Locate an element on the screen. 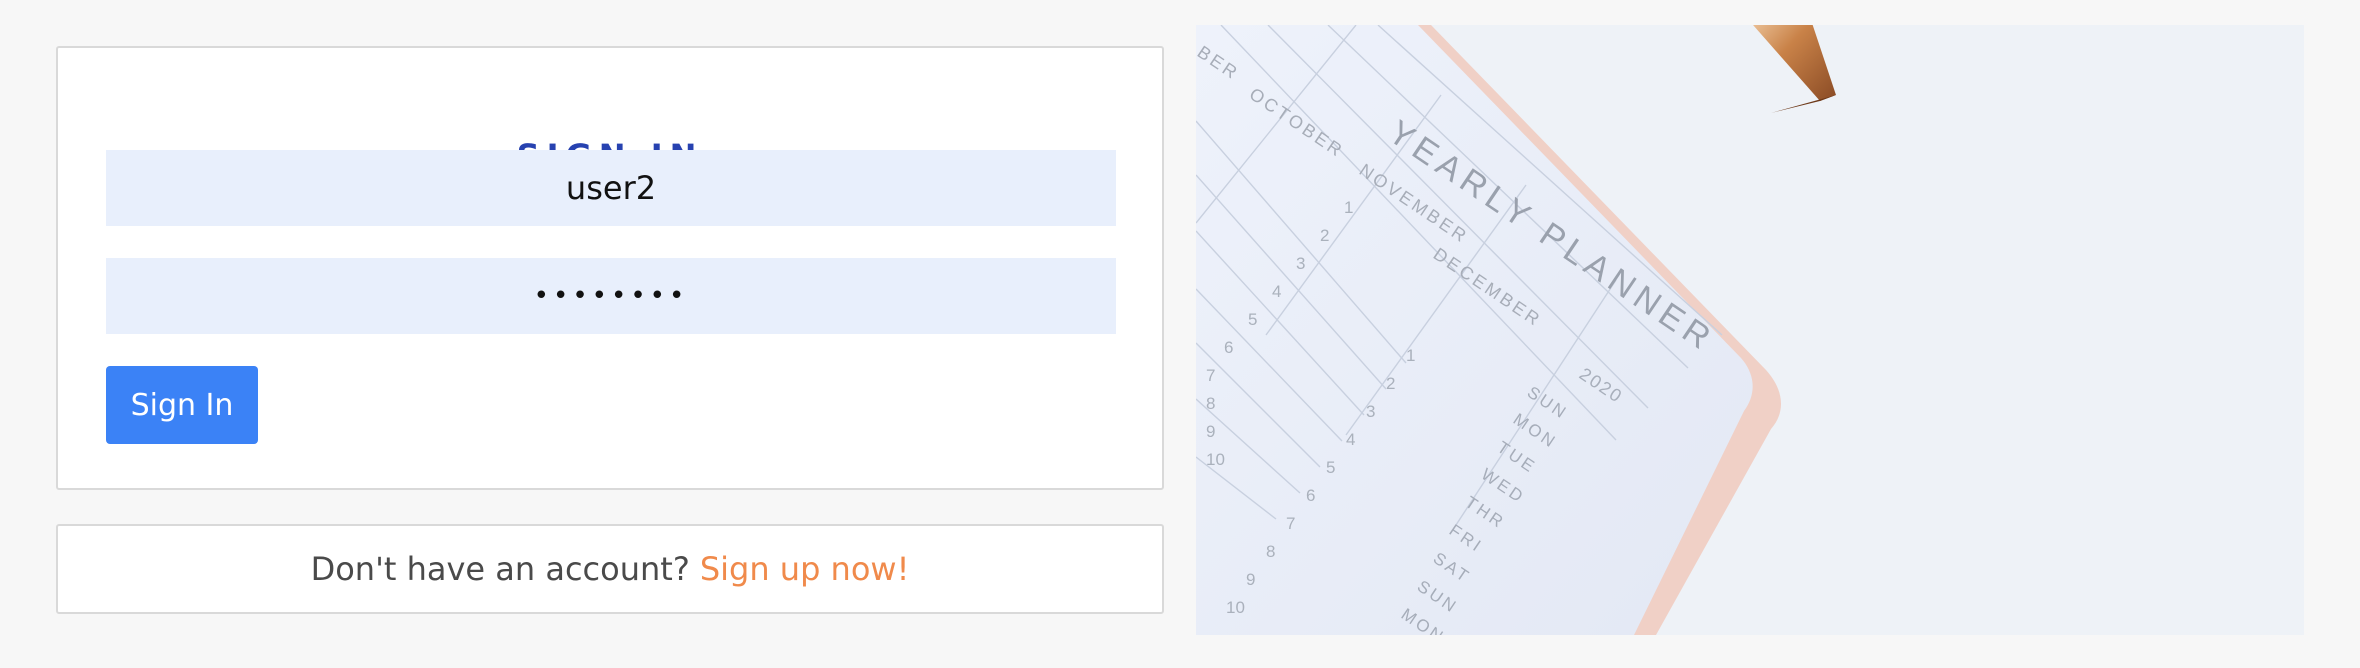 Image resolution: width=2360 pixels, height=668 pixels. right-day-number-5: 5 is located at coordinates (1330, 467).